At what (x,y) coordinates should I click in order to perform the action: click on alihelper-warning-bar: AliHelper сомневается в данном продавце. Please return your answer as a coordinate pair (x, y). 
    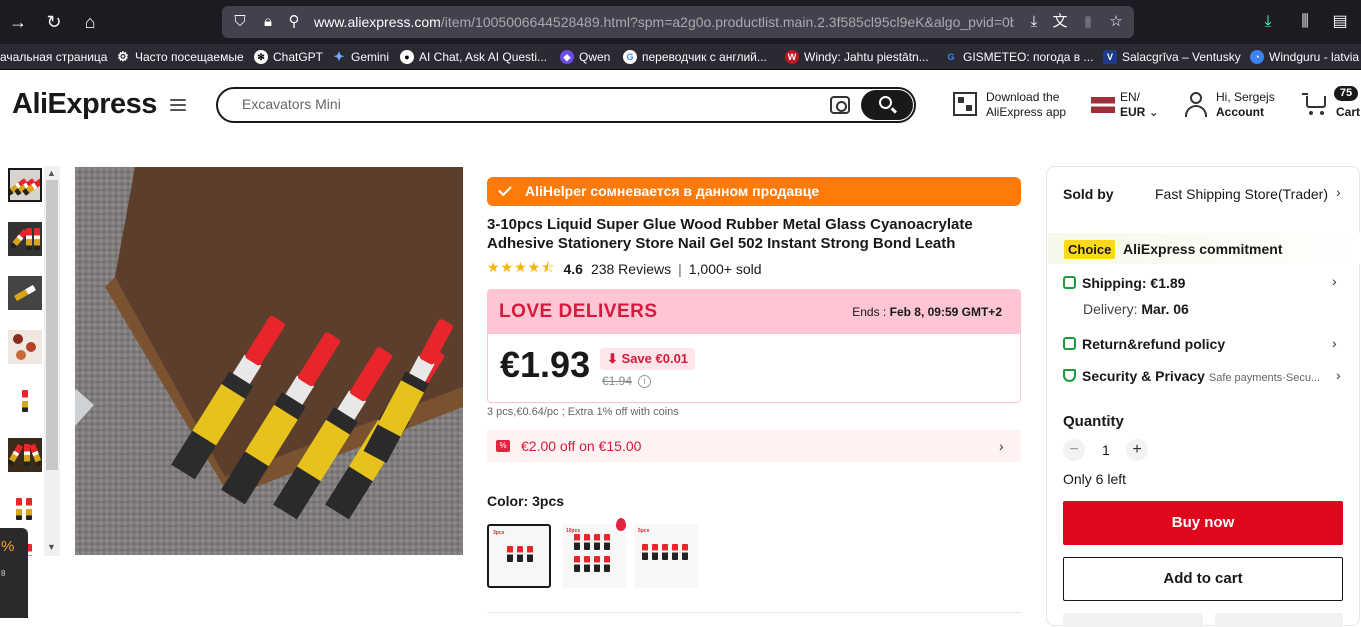
    Looking at the image, I should click on (754, 191).